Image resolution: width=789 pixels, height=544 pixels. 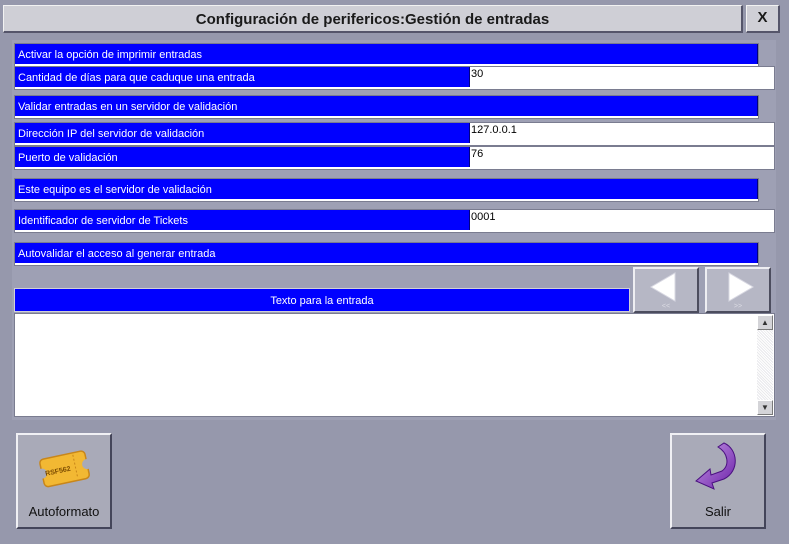 I want to click on setting-label: Autovalidar el acceso al generar entrada, so click(x=386, y=253).